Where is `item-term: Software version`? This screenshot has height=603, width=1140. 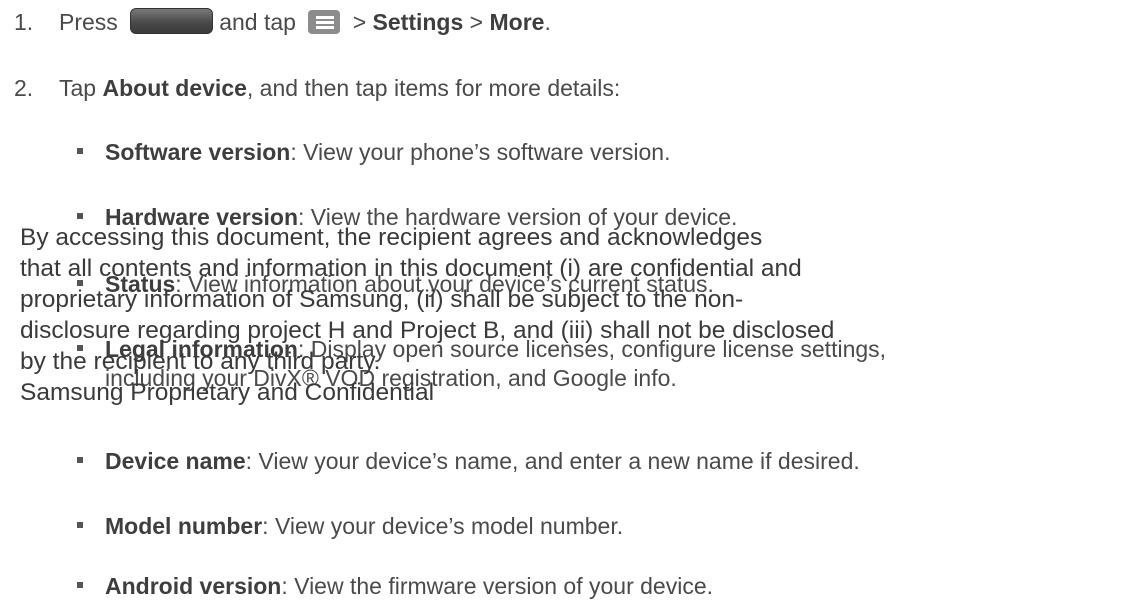
item-term: Software version is located at coordinates (198, 152).